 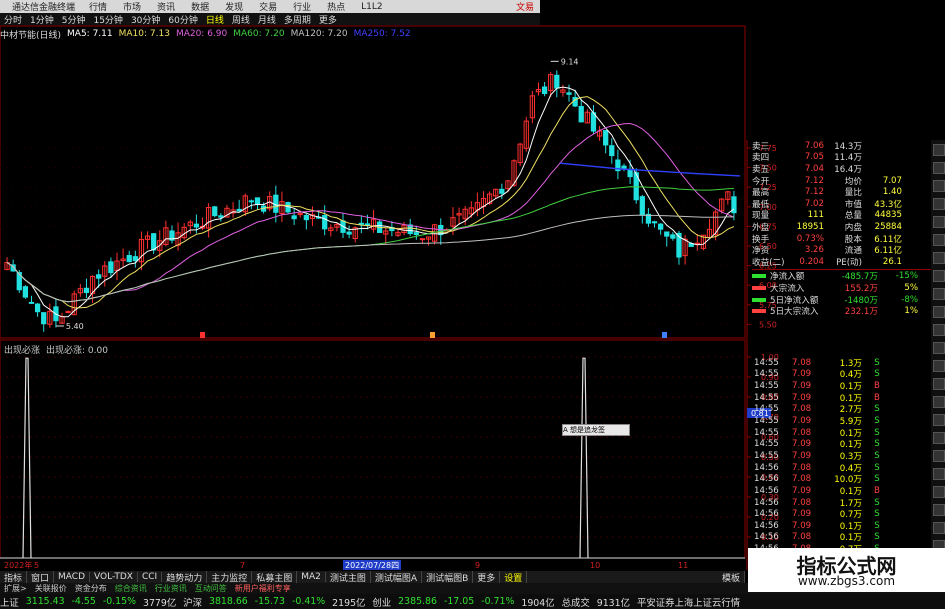 I want to click on tick-volume: 0.3万, so click(x=850, y=456).